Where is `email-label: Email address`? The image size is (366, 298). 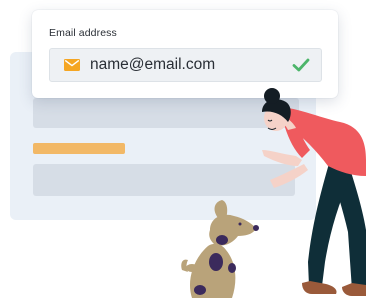 email-label: Email address is located at coordinates (83, 33).